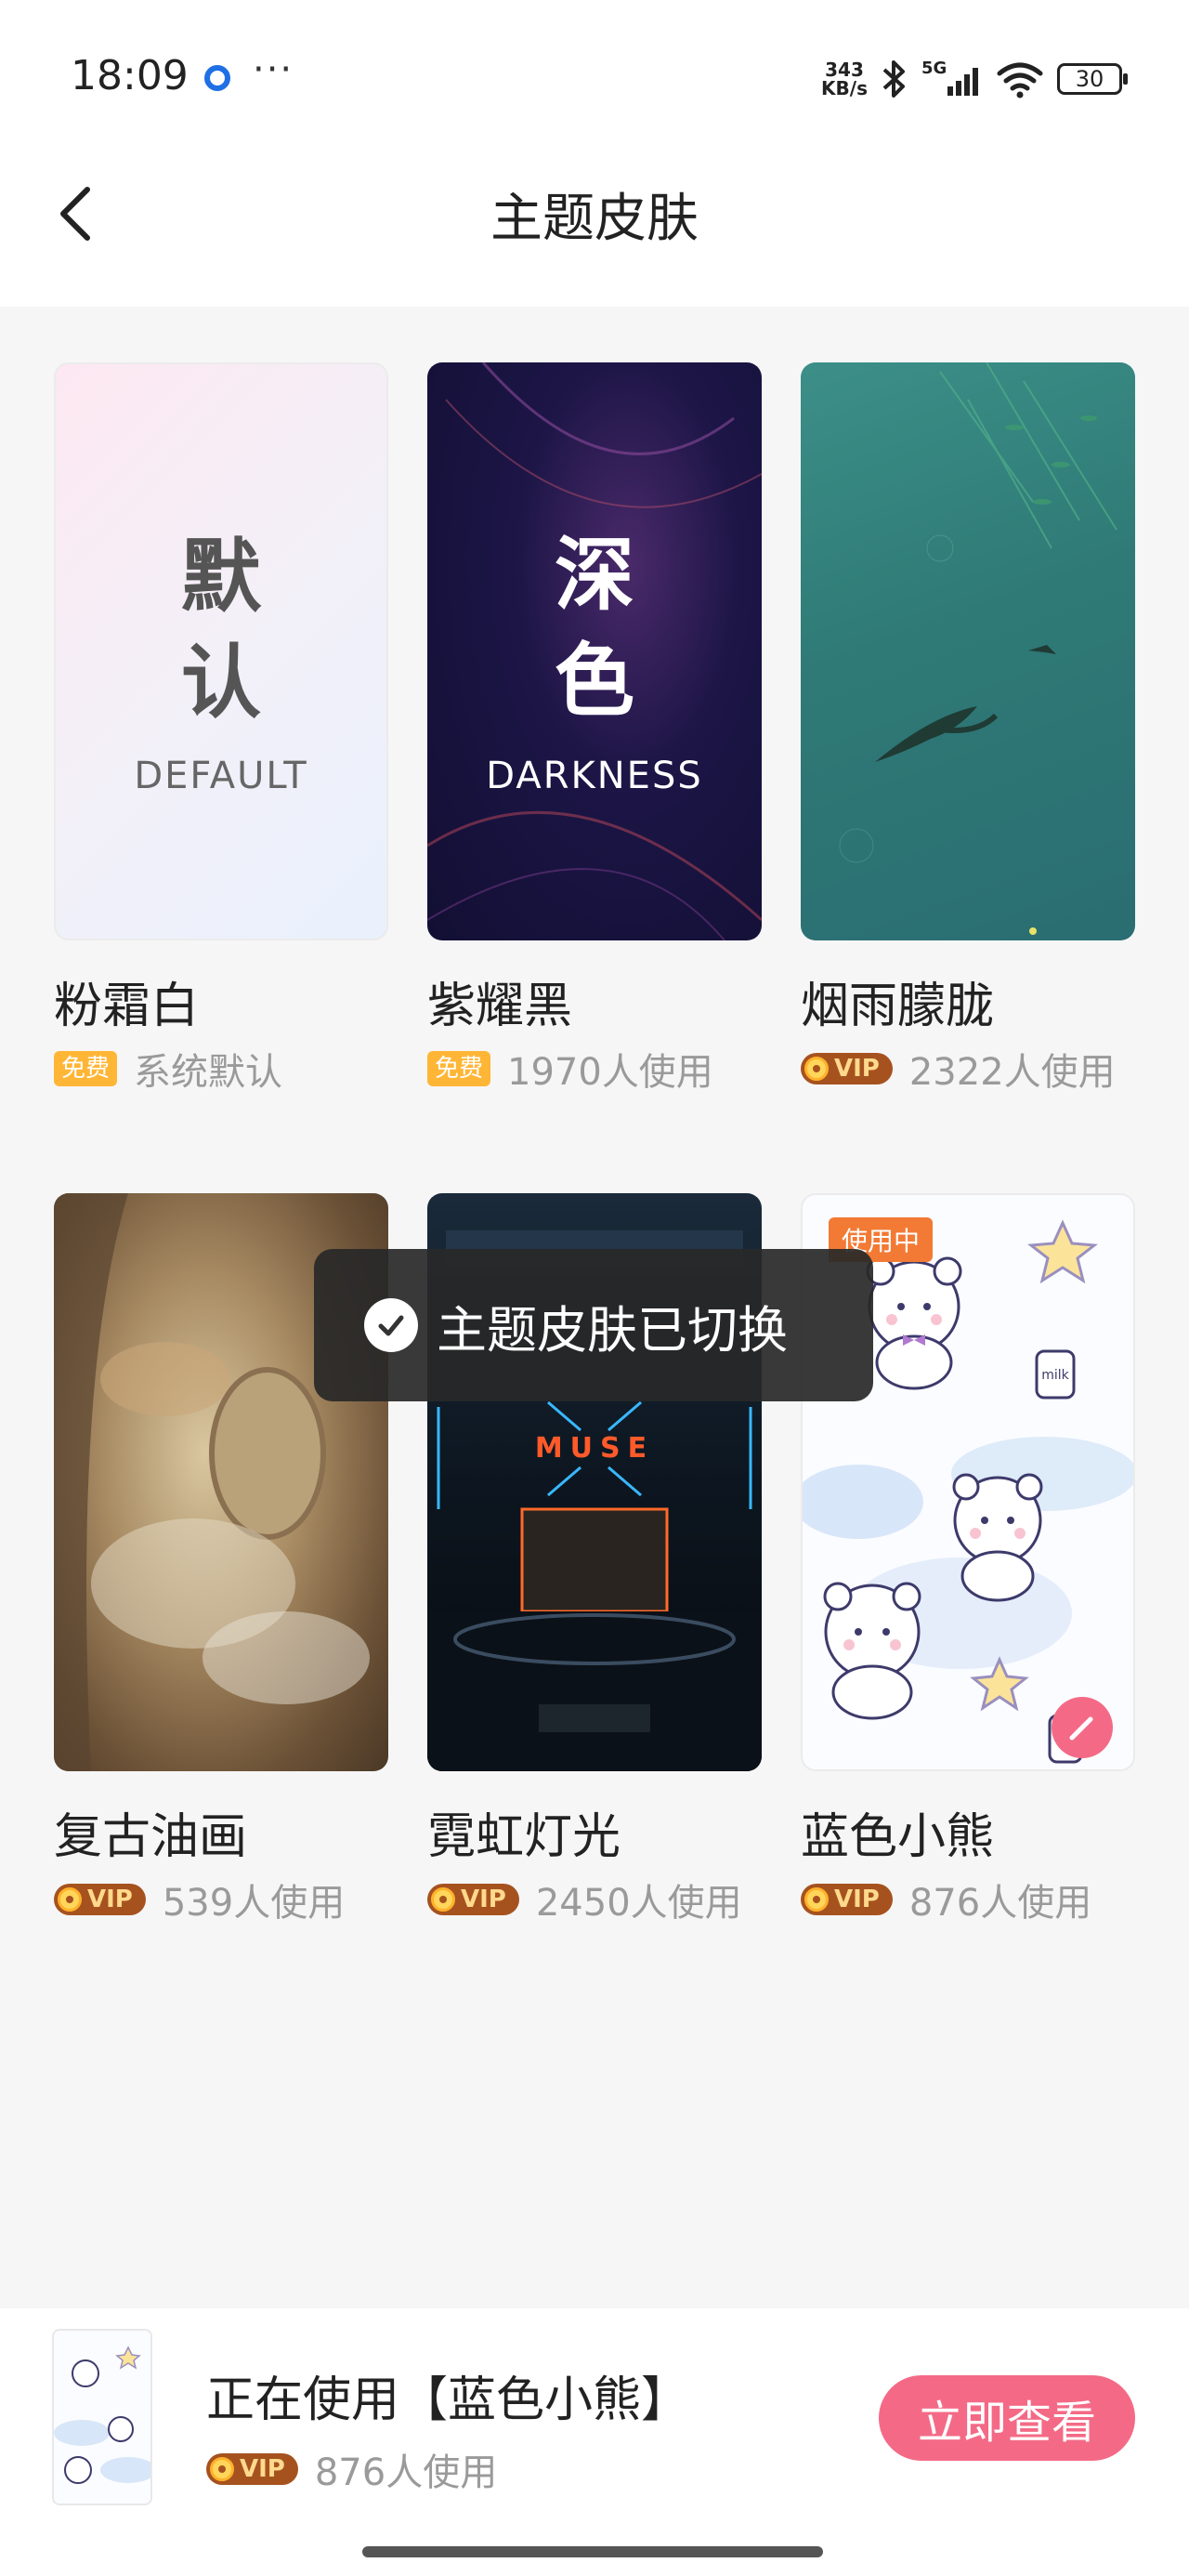 The height and width of the screenshot is (2576, 1189). Describe the element at coordinates (273, 69) in the screenshot. I see `more-notifications-icon: ···` at that location.